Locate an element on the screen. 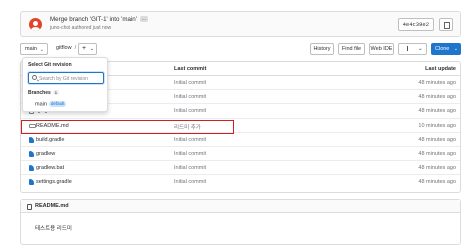 The height and width of the screenshot is (250, 474). branch-item-main: main default is located at coordinates (51, 104).